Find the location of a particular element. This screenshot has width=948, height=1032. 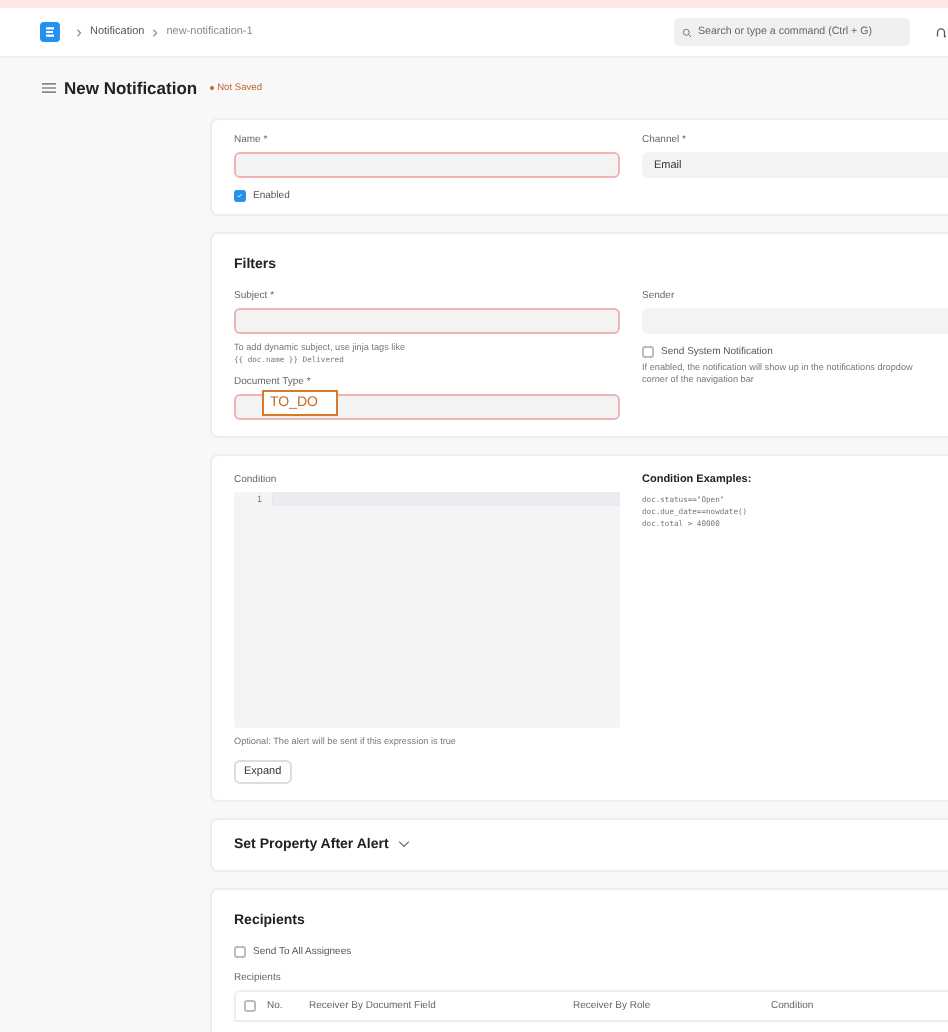

name-field is located at coordinates (427, 165).